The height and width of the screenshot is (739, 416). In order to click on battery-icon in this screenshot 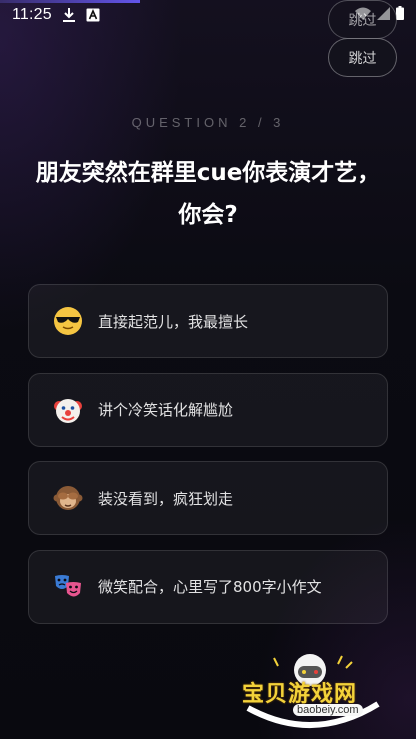, I will do `click(400, 15)`.